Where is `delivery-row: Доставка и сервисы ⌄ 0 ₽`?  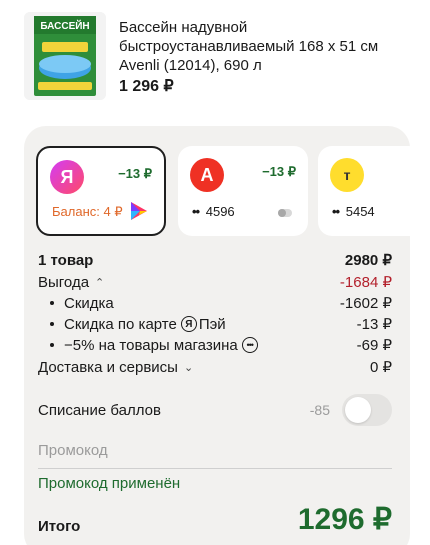
delivery-row: Доставка и сервисы ⌄ 0 ₽ is located at coordinates (215, 367).